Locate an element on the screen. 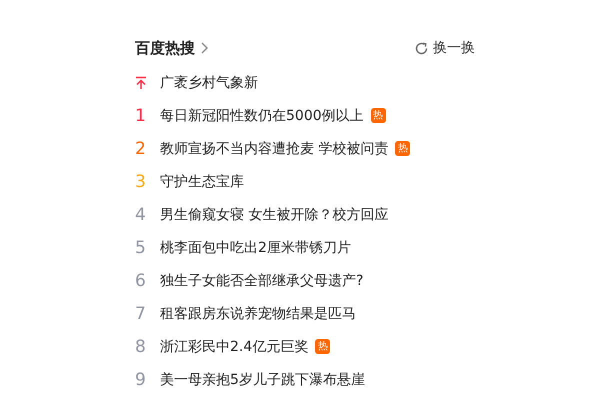 The height and width of the screenshot is (416, 600). chevron-right-icon is located at coordinates (204, 48).